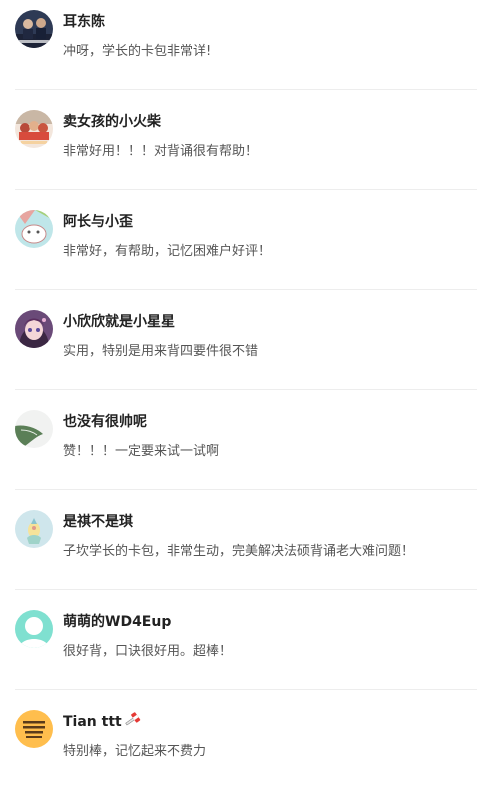 This screenshot has width=477, height=800. Describe the element at coordinates (167, 251) in the screenshot. I see `review-text: 非常好，有帮助，记忆困难户好评！` at that location.